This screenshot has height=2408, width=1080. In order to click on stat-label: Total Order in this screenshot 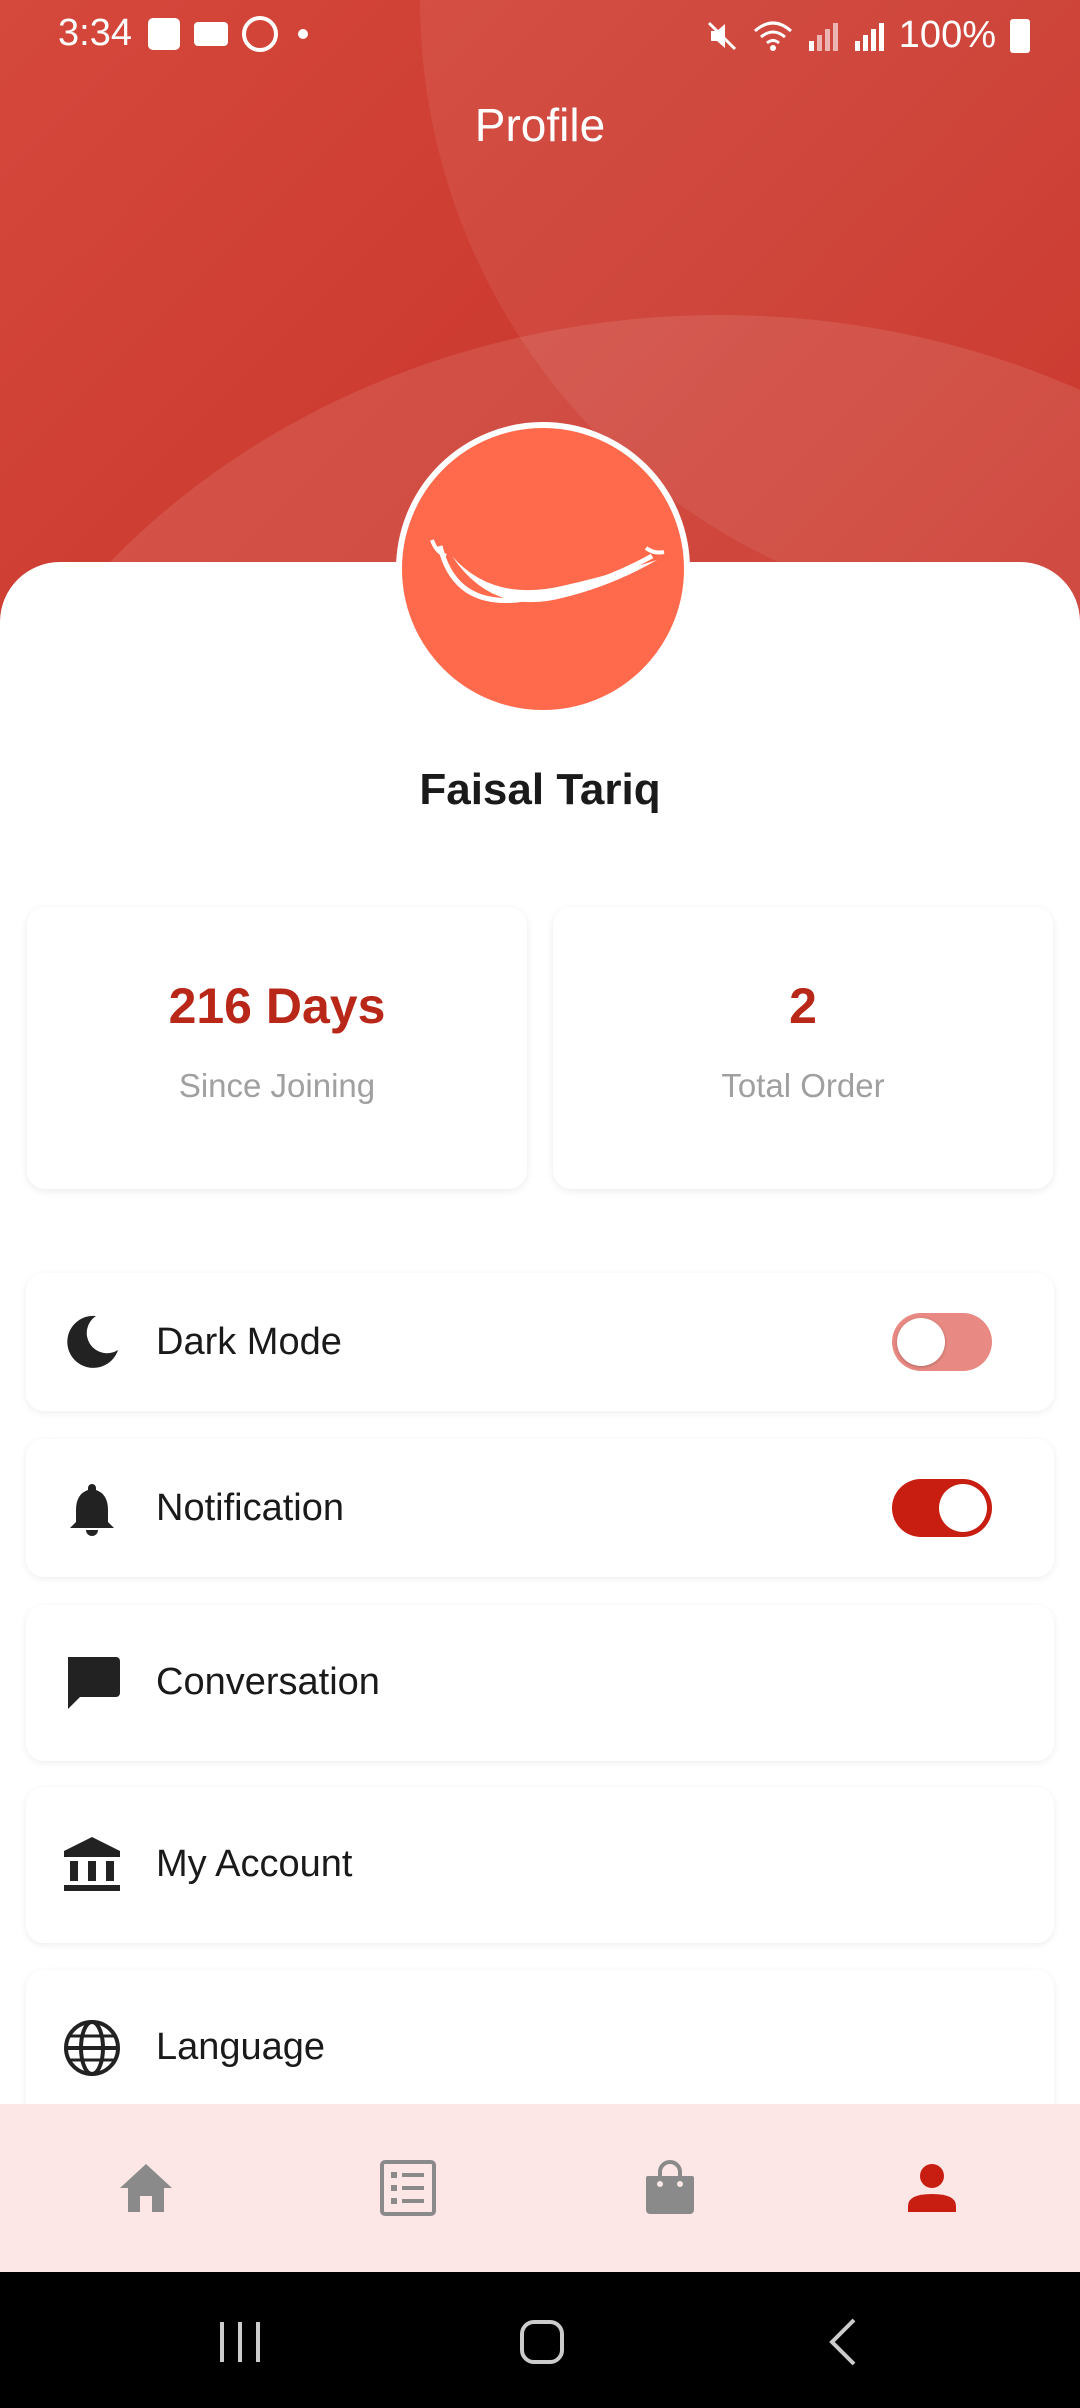, I will do `click(803, 1085)`.